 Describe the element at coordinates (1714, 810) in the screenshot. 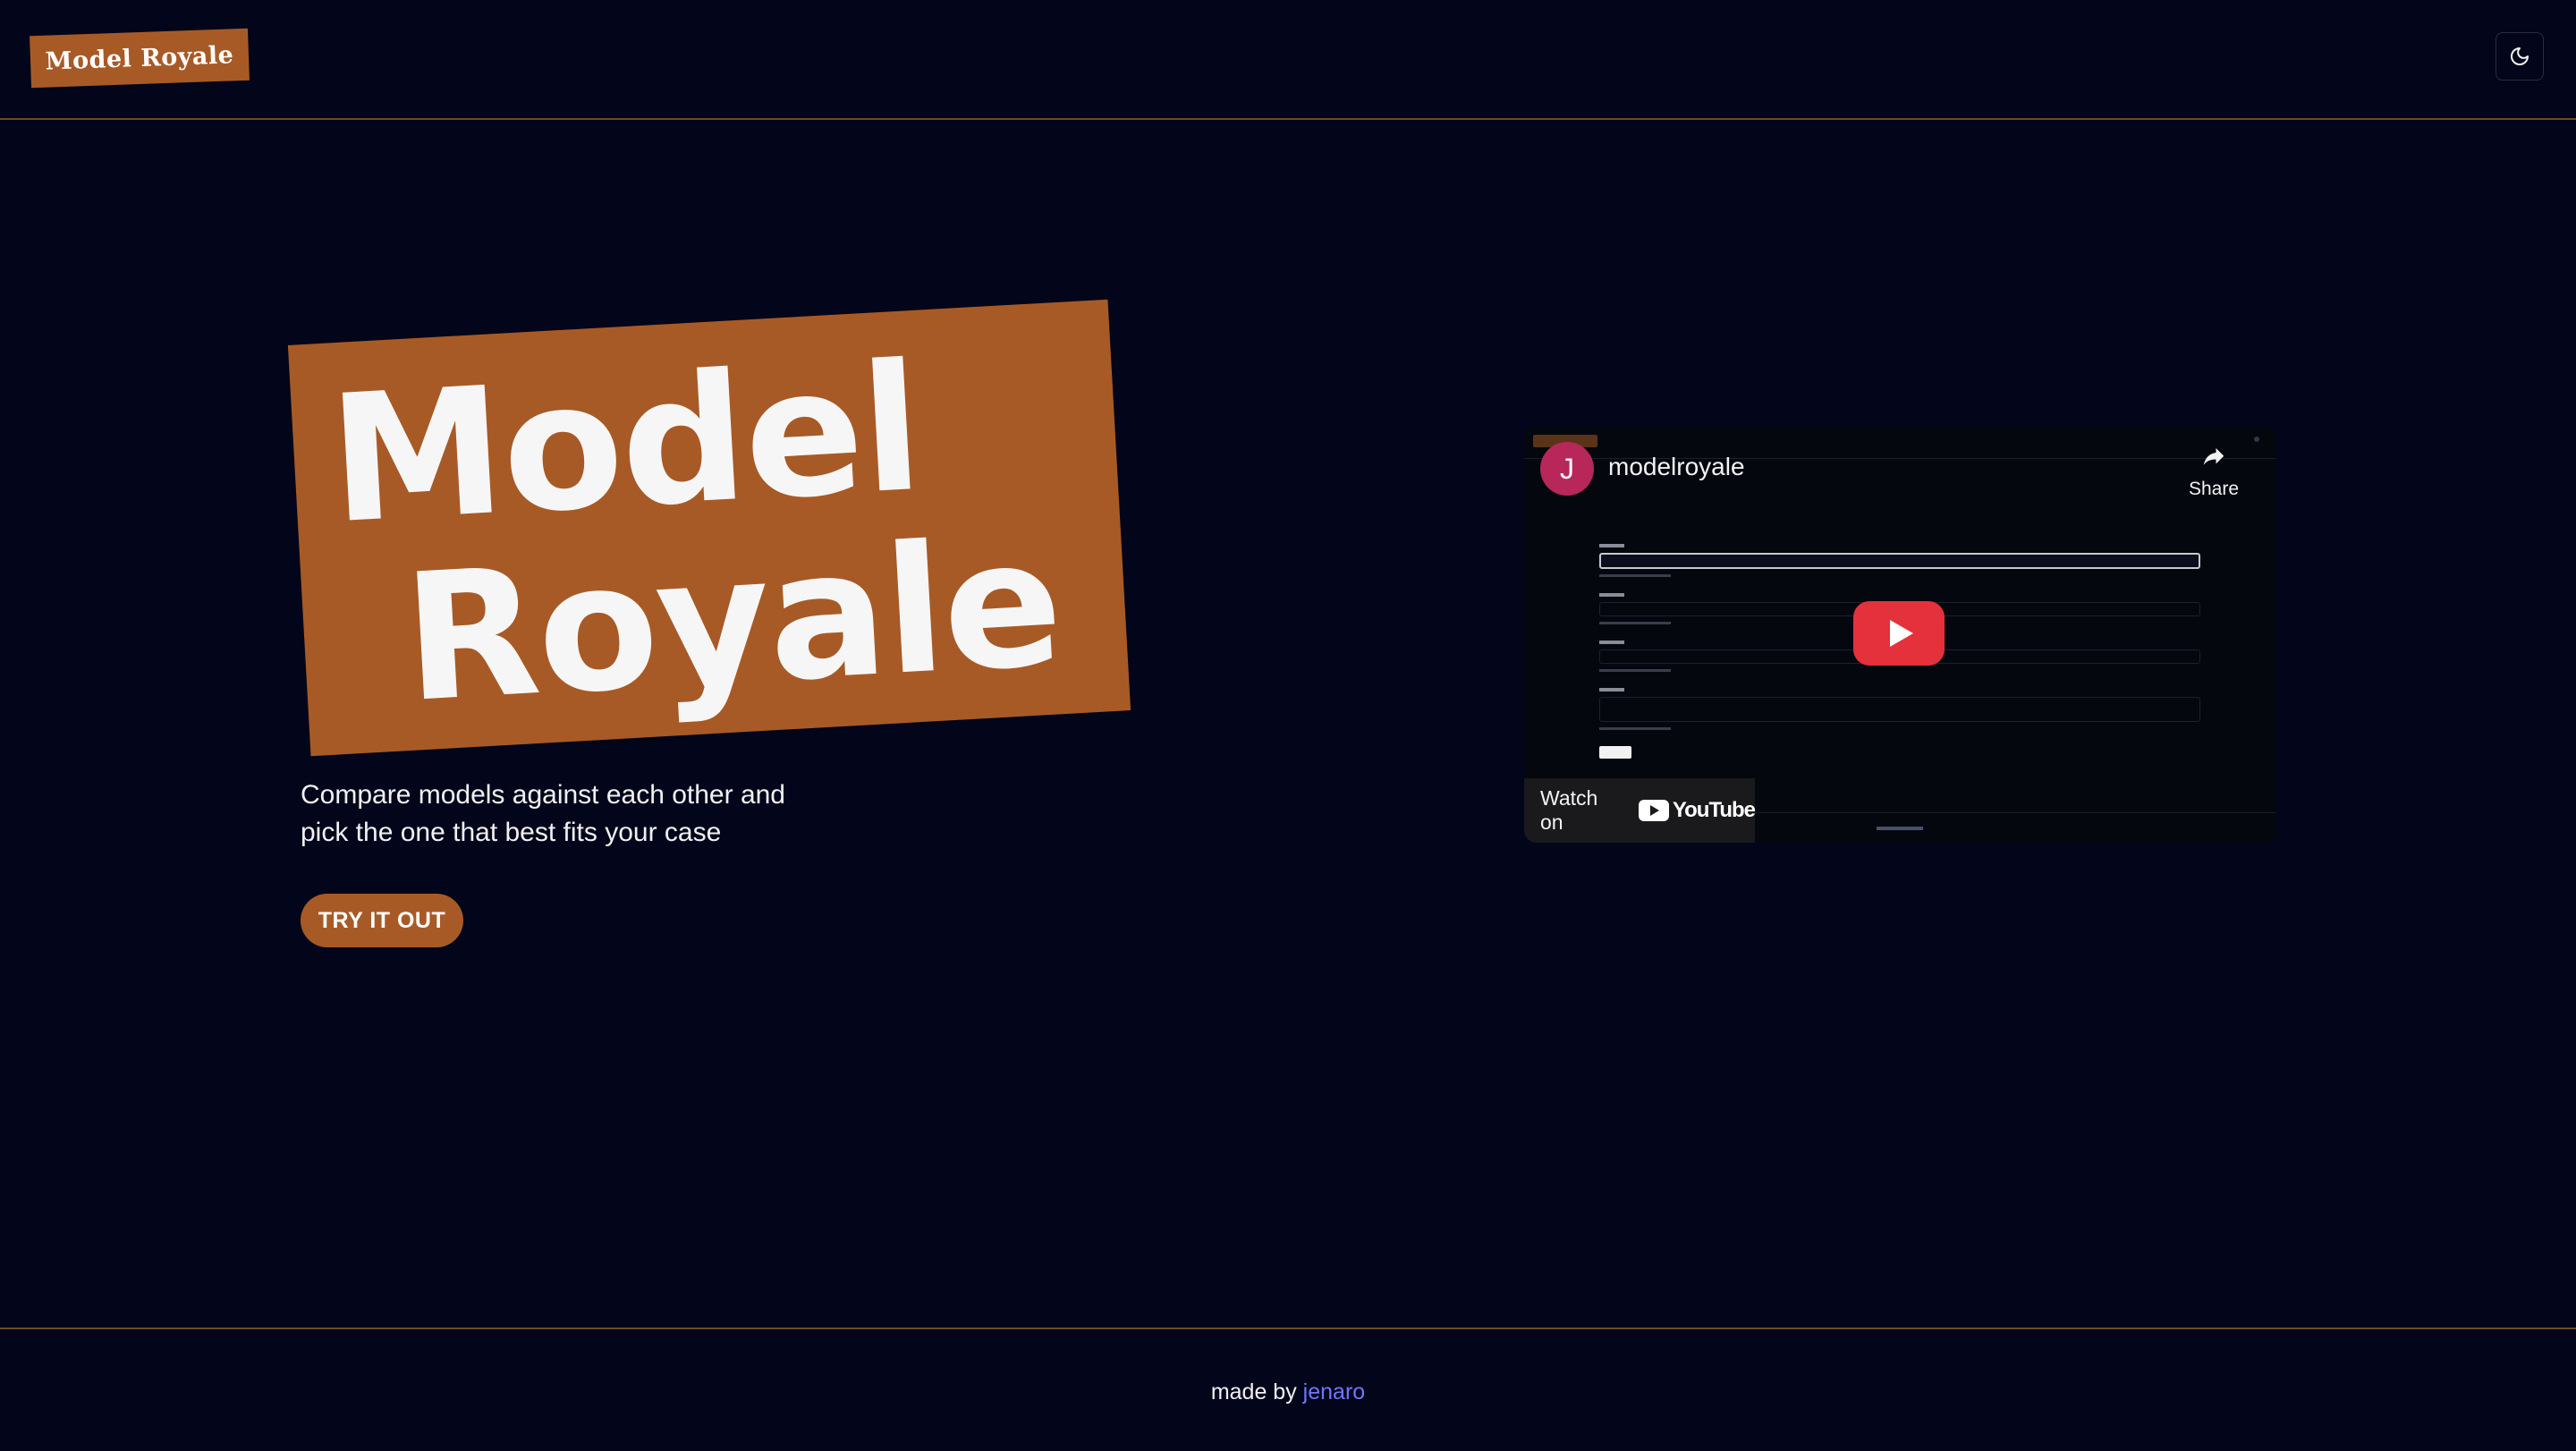

I see `youtube-wordmark: YouTube` at that location.